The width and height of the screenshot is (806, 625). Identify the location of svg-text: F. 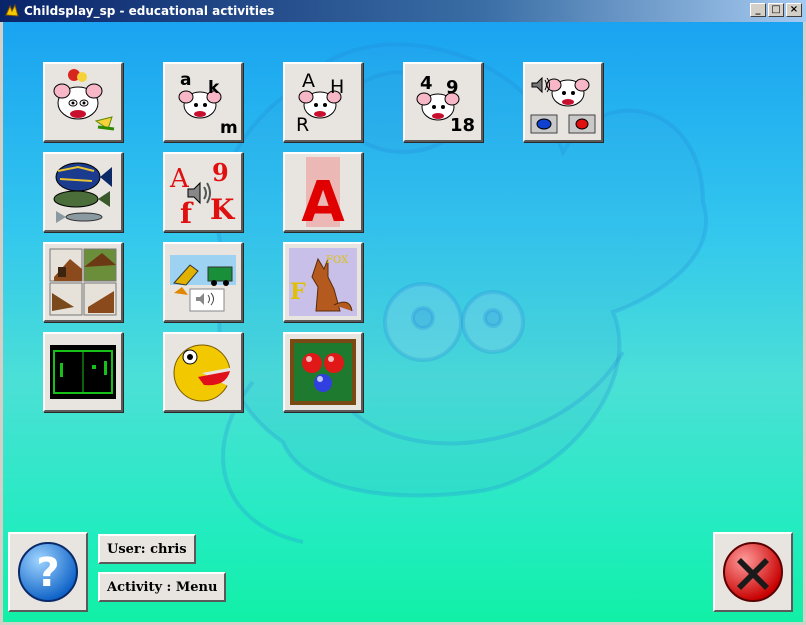
(298, 292).